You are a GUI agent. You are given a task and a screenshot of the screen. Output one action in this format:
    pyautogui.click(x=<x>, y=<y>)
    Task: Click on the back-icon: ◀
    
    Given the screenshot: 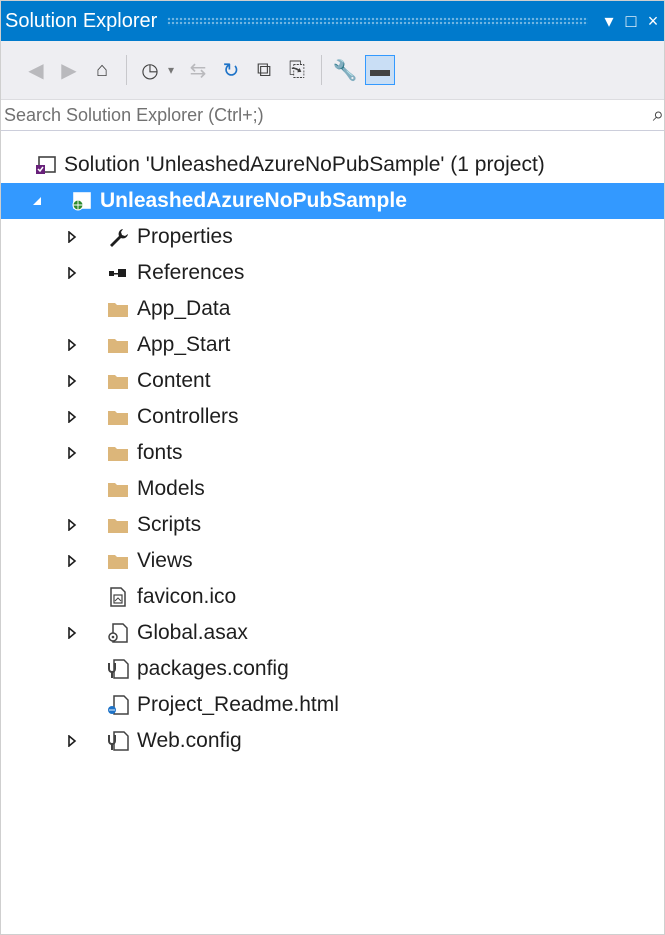 What is the action you would take?
    pyautogui.click(x=36, y=70)
    